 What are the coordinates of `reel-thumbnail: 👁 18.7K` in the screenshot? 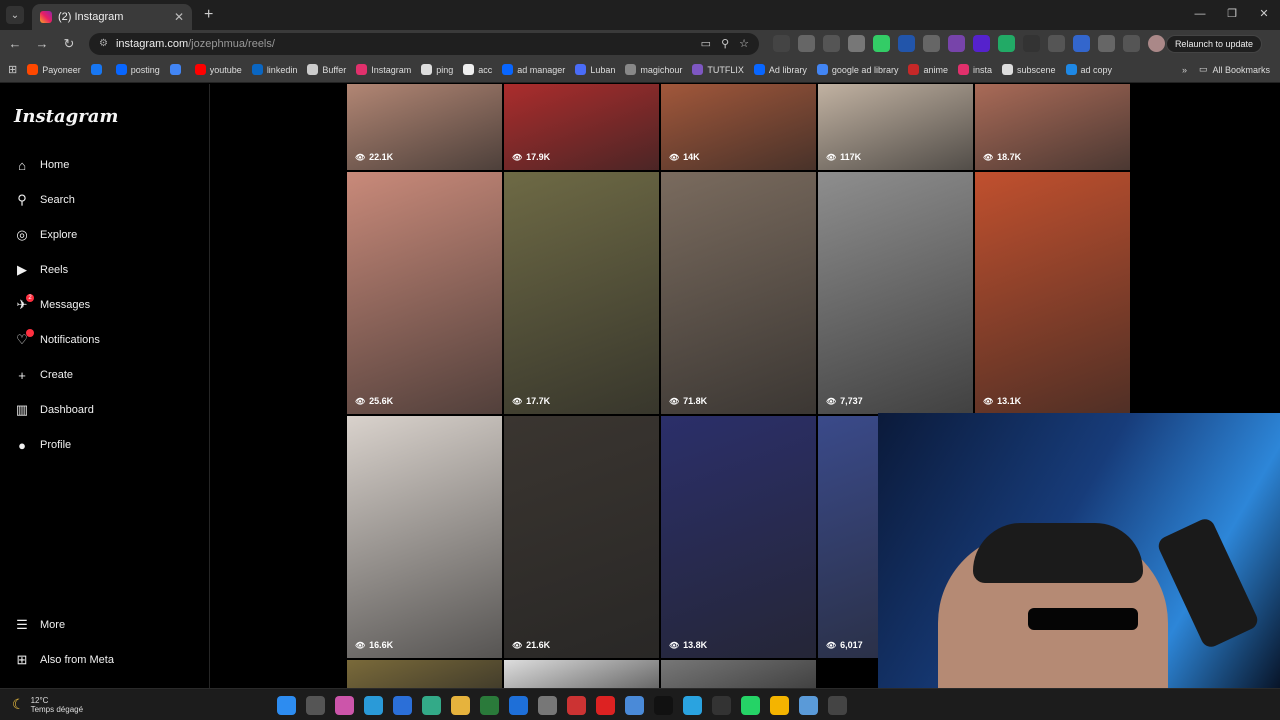 It's located at (1052, 127).